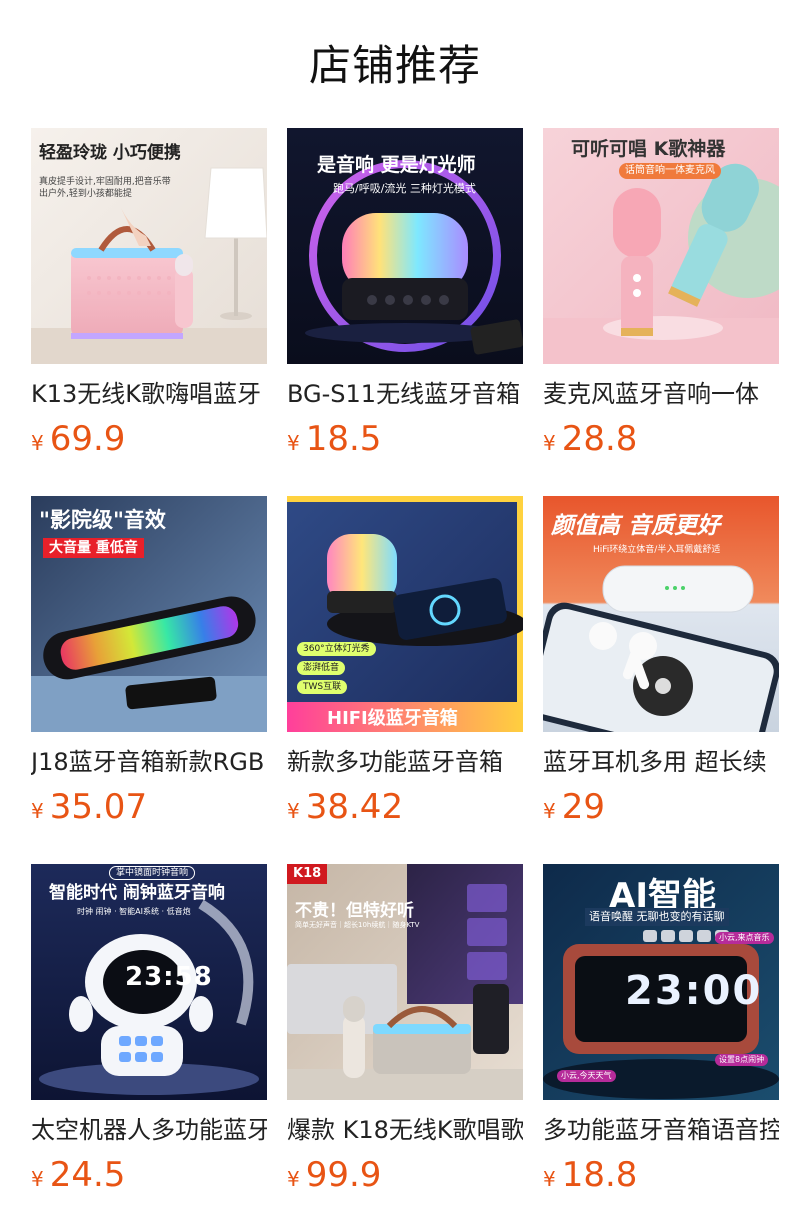 This screenshot has height=1232, width=790. I want to click on product-image: K18 不贵！但特好听 简单无好声音｜超长10h续航｜随身KTV, so click(405, 982).